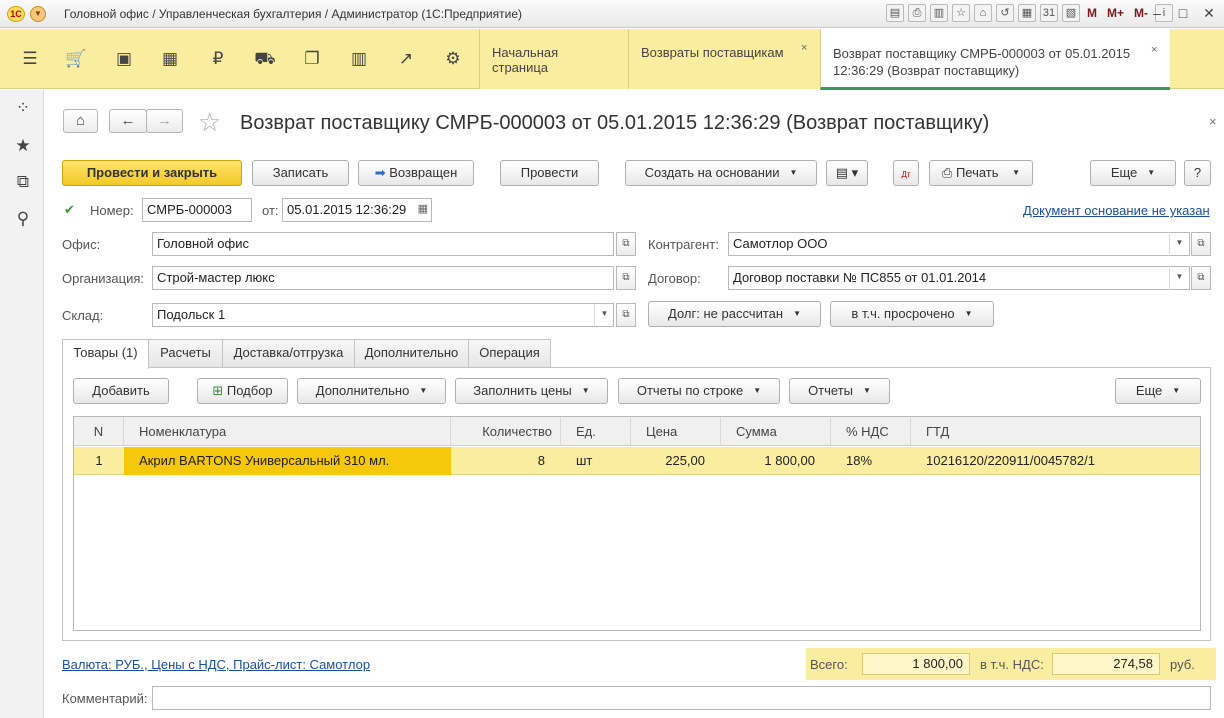 The width and height of the screenshot is (1224, 718). Describe the element at coordinates (604, 315) in the screenshot. I see `warehouse-dropdown-icon: ▼` at that location.